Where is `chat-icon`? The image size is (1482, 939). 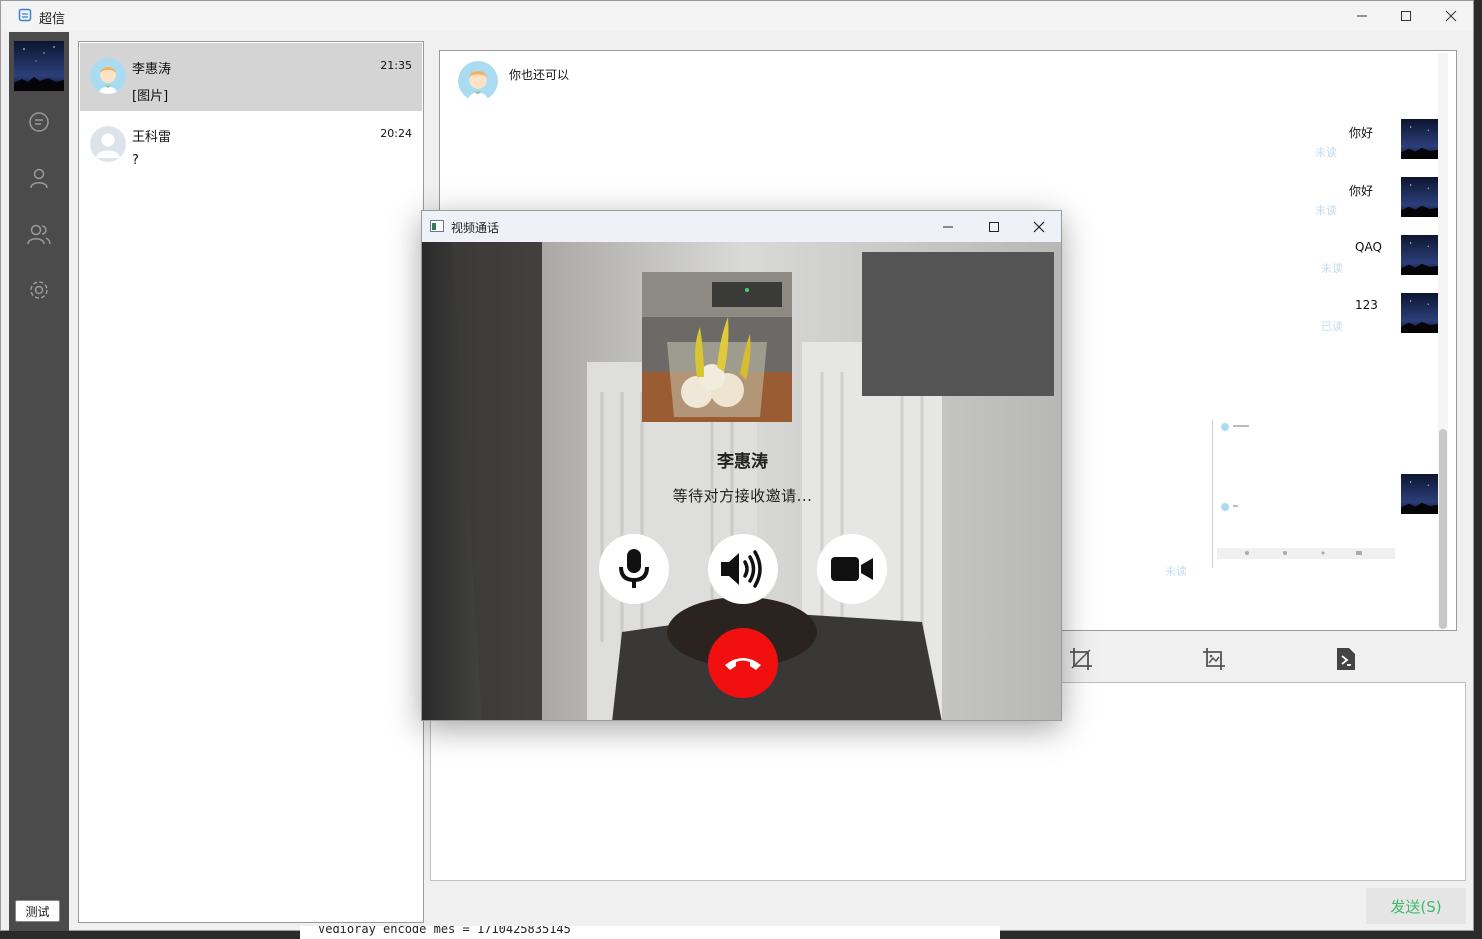
chat-icon is located at coordinates (39, 122).